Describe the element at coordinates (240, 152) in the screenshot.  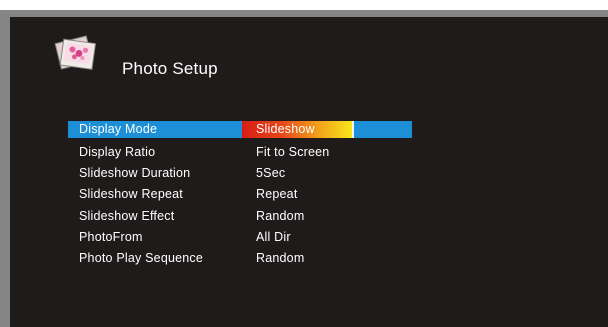
I see `menu-item-display-ratio: Display Ratio Fit to Screen` at that location.